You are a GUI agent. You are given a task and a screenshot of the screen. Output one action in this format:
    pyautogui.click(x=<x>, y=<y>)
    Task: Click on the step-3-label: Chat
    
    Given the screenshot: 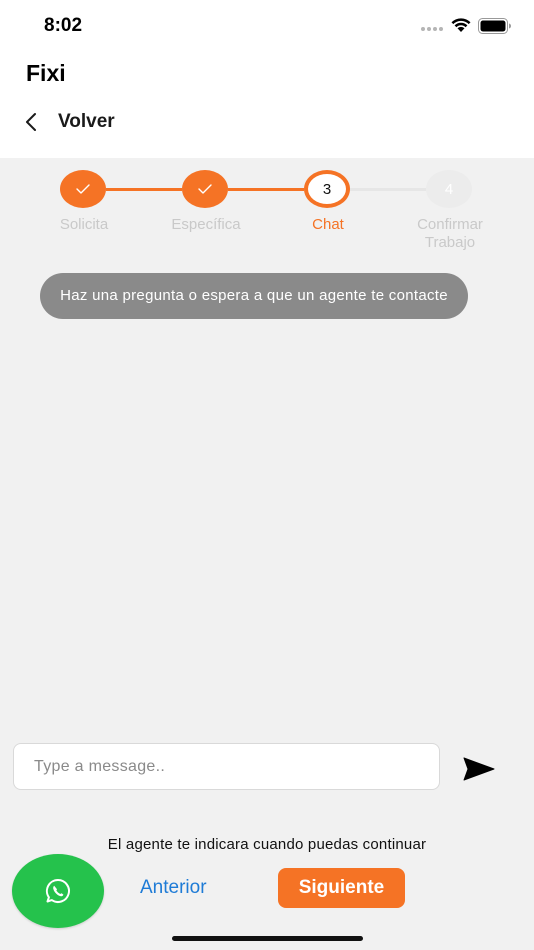 What is the action you would take?
    pyautogui.click(x=328, y=224)
    